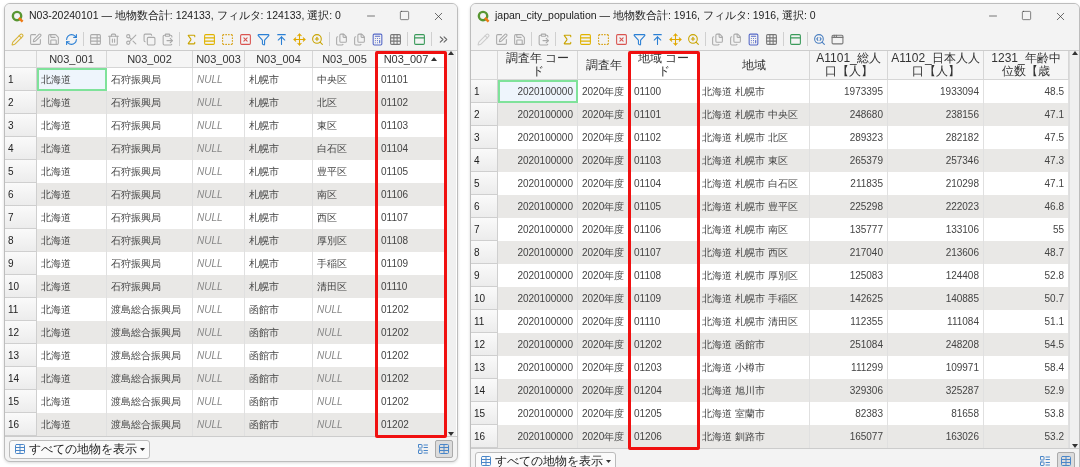 The image size is (1080, 467). I want to click on column-header-label: N03_002, so click(149, 59).